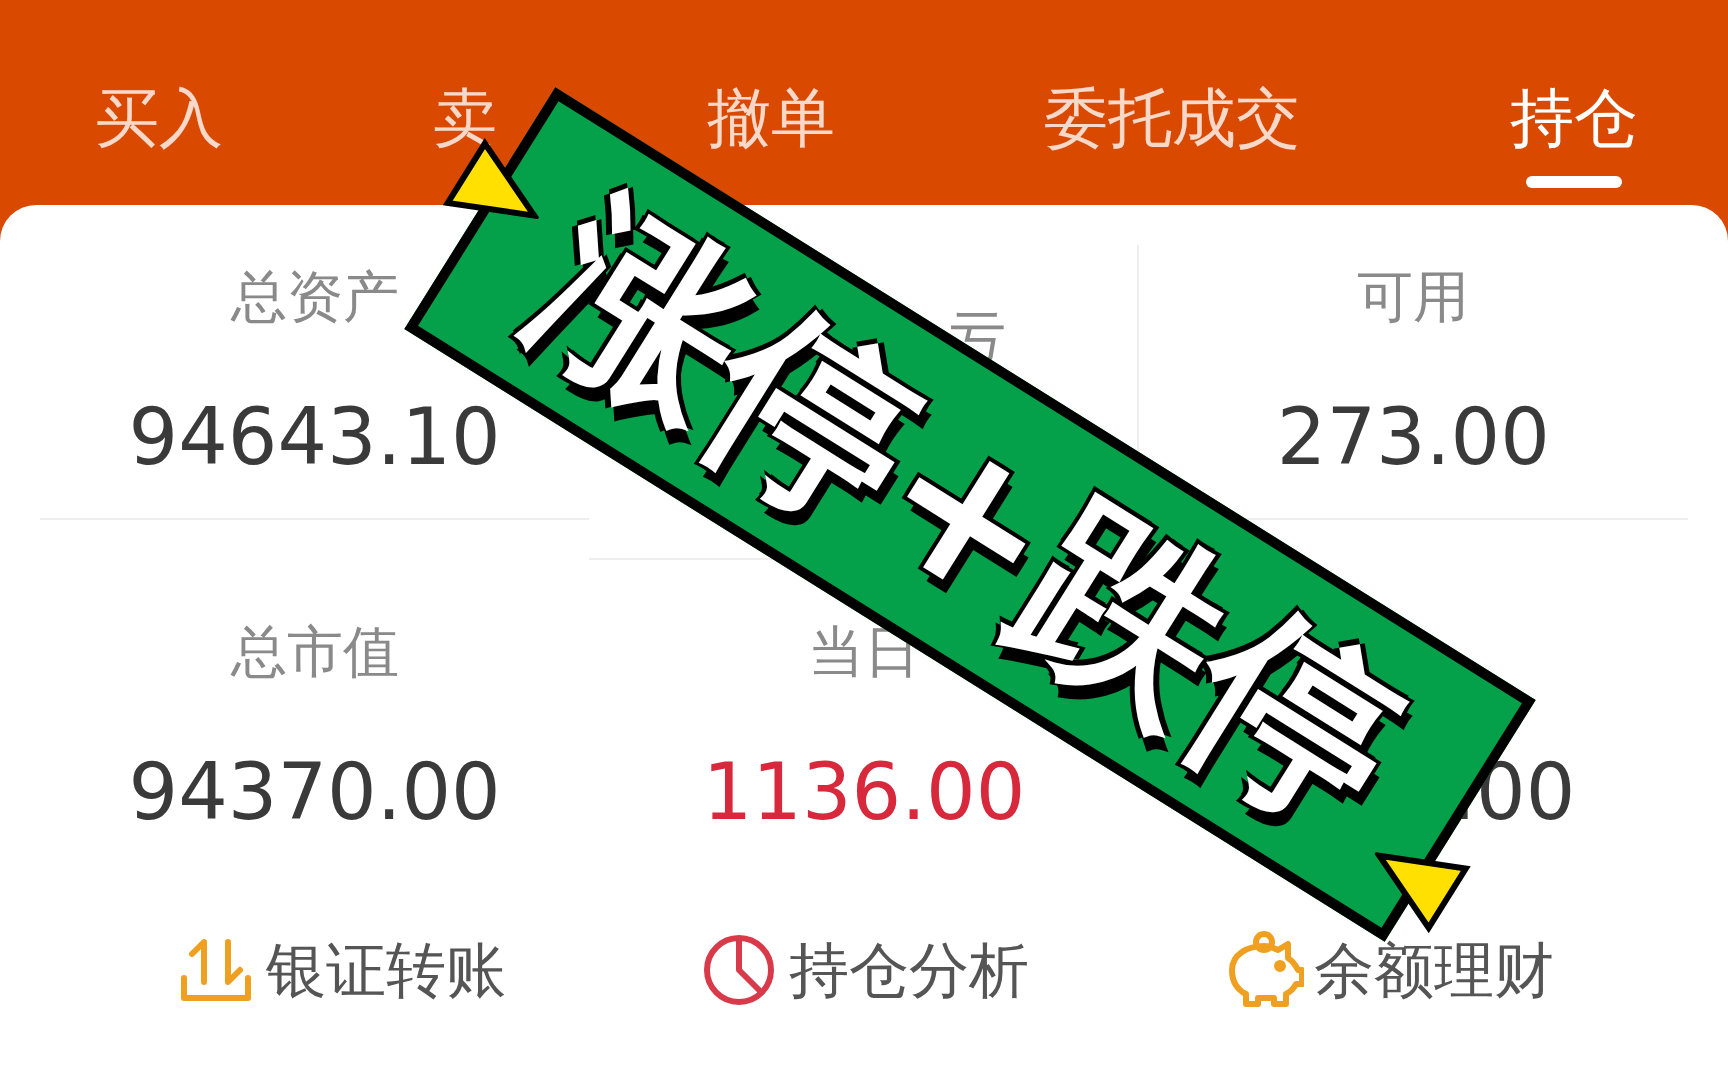 This screenshot has height=1080, width=1728. Describe the element at coordinates (864, 970) in the screenshot. I see `shortcut-link: 持仓分析` at that location.